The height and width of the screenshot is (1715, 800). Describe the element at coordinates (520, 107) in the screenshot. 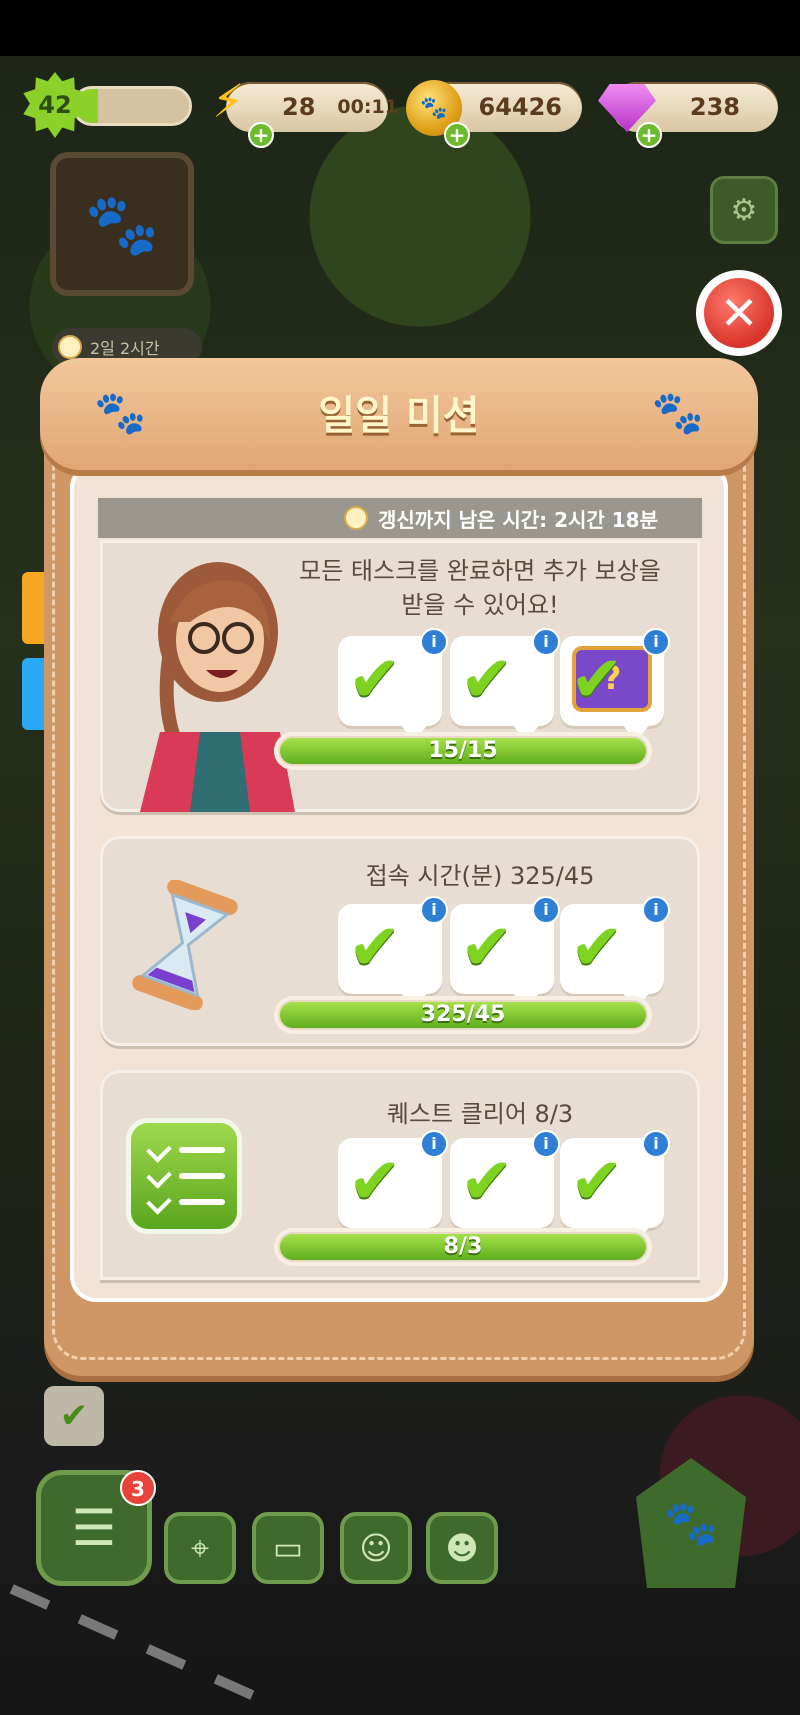

I see `coin-value: 64426` at that location.